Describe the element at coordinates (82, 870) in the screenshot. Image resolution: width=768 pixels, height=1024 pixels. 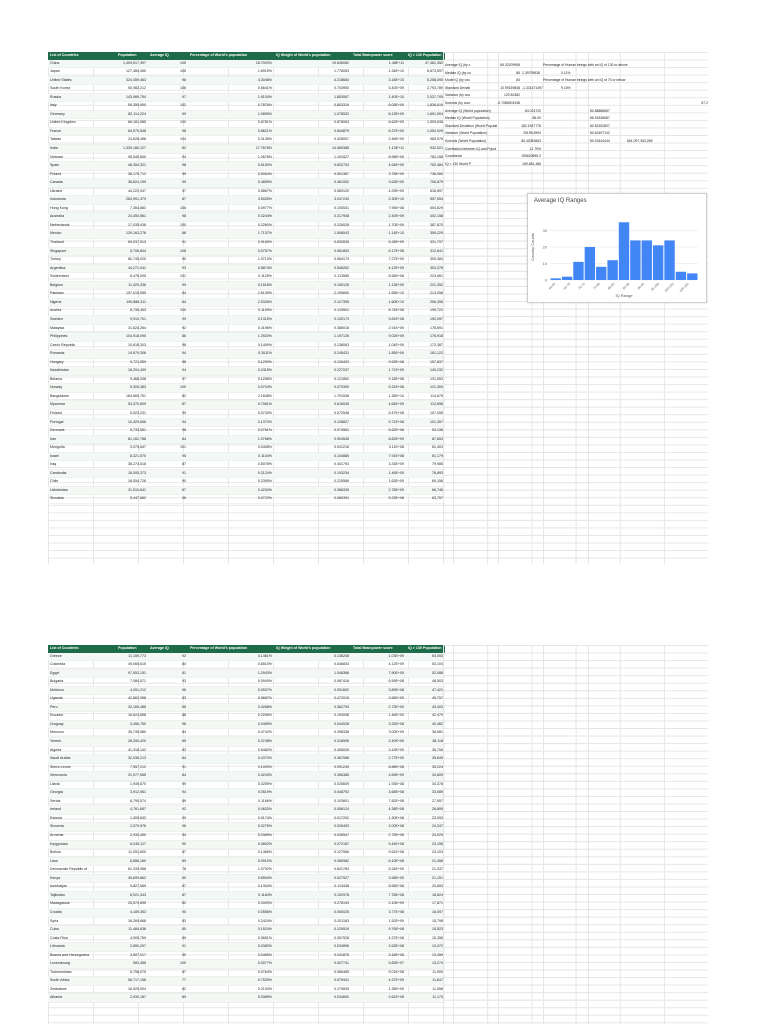
I see `table-cell: Democratic Republic of` at that location.